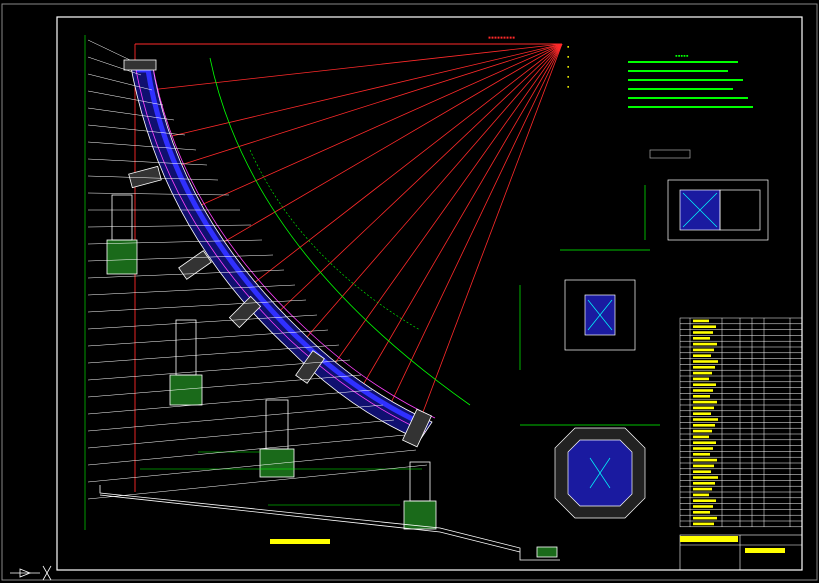 The height and width of the screenshot is (583, 819). Describe the element at coordinates (300, 541) in the screenshot. I see `bottom-left-note` at that location.